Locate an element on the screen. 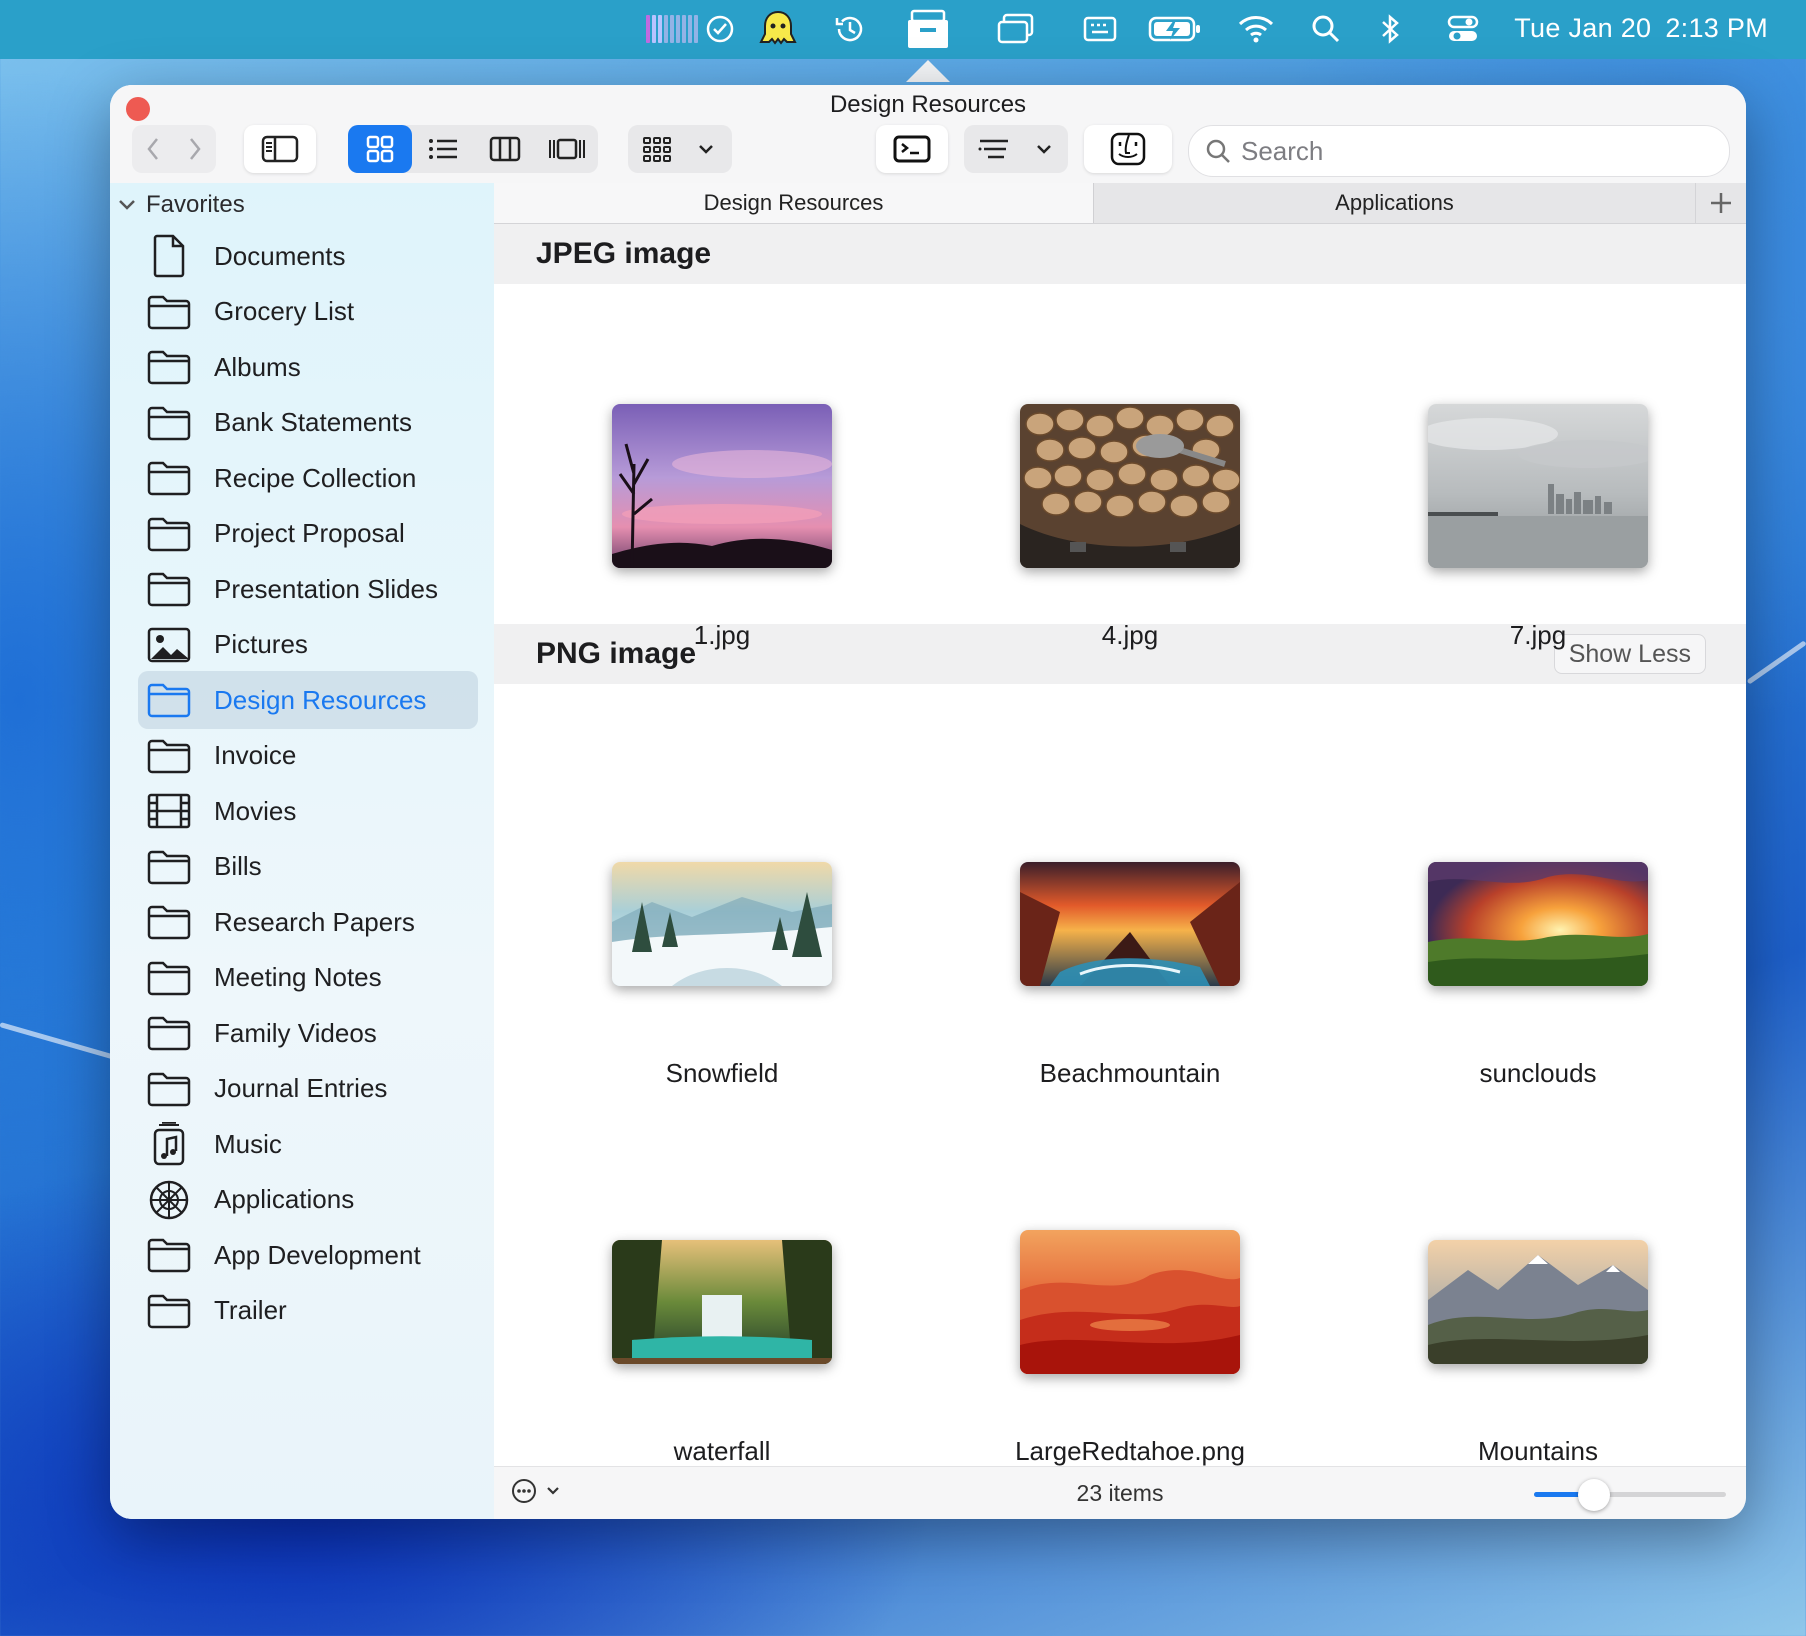 Image resolution: width=1806 pixels, height=1636 pixels. favorites-section-header: Favorites is located at coordinates (181, 205).